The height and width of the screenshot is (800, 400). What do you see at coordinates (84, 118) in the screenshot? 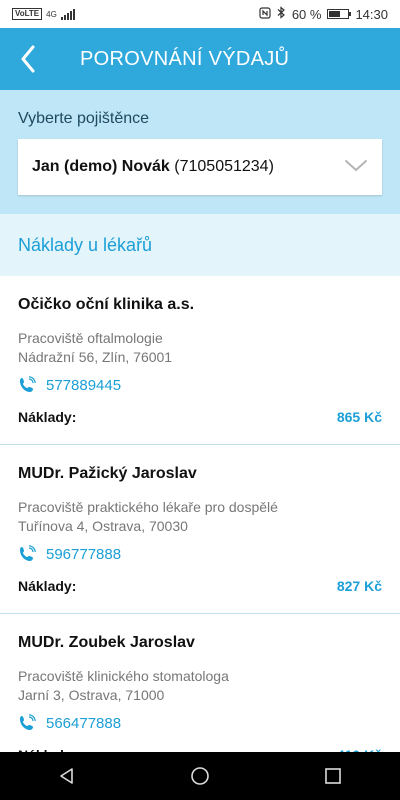
I see `picker-label: Vyberte pojištěnce` at bounding box center [84, 118].